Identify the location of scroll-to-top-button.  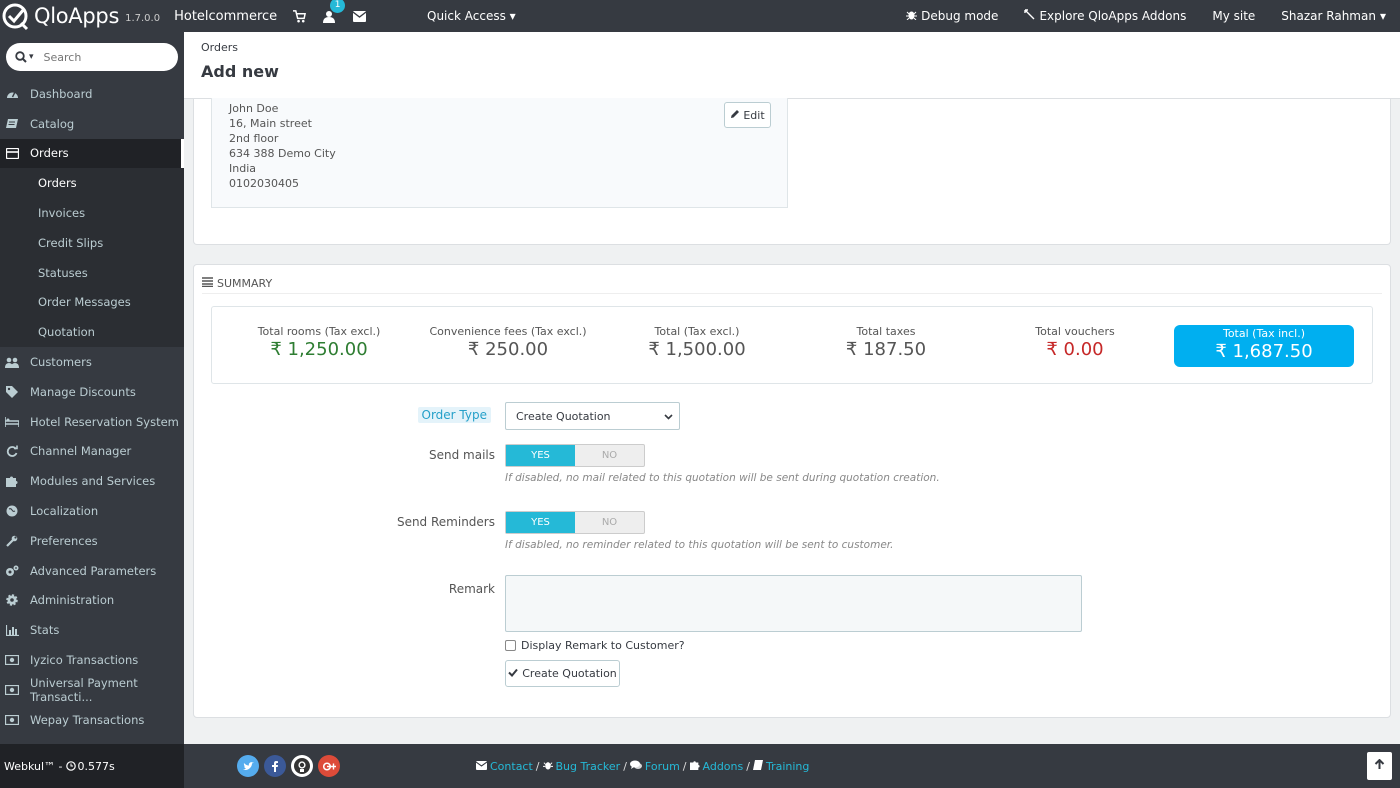
(1379, 766).